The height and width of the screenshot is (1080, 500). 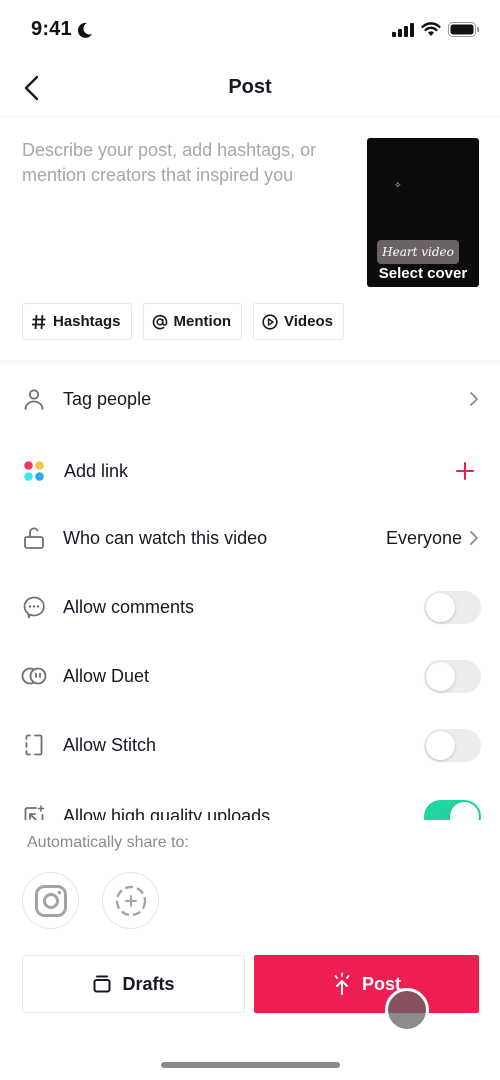 What do you see at coordinates (250, 116) in the screenshot?
I see `nav-divider` at bounding box center [250, 116].